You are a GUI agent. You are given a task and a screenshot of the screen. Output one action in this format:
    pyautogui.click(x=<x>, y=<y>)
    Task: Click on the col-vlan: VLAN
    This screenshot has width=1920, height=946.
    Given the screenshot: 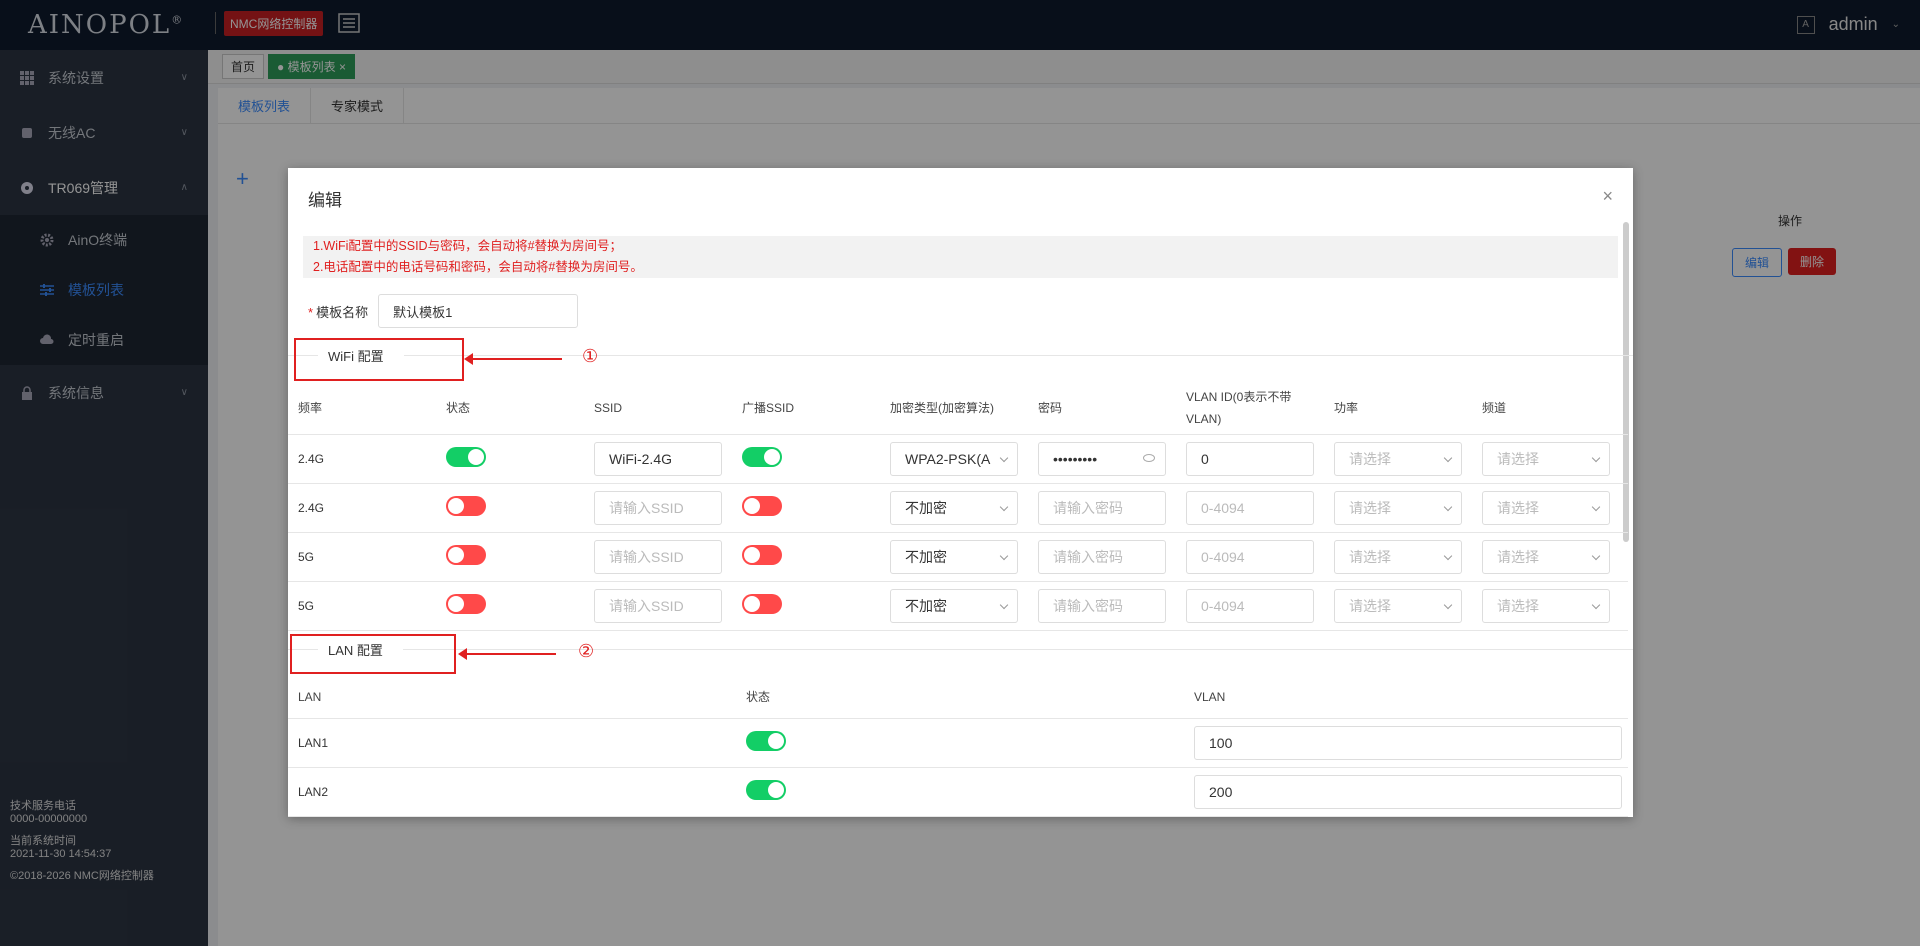 What is the action you would take?
    pyautogui.click(x=1406, y=697)
    